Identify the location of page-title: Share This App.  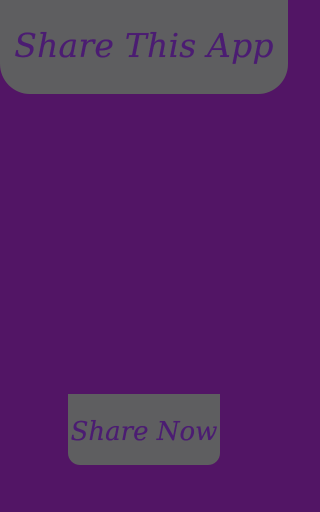
(144, 45).